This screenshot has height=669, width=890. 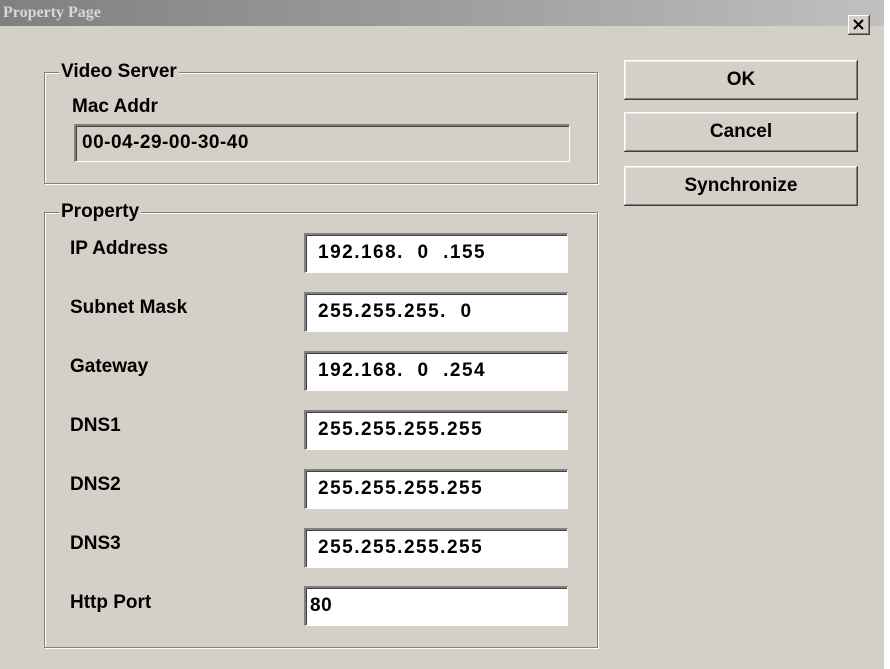 I want to click on mac-addr-field: 00-04-29-00-30-40, so click(x=322, y=143).